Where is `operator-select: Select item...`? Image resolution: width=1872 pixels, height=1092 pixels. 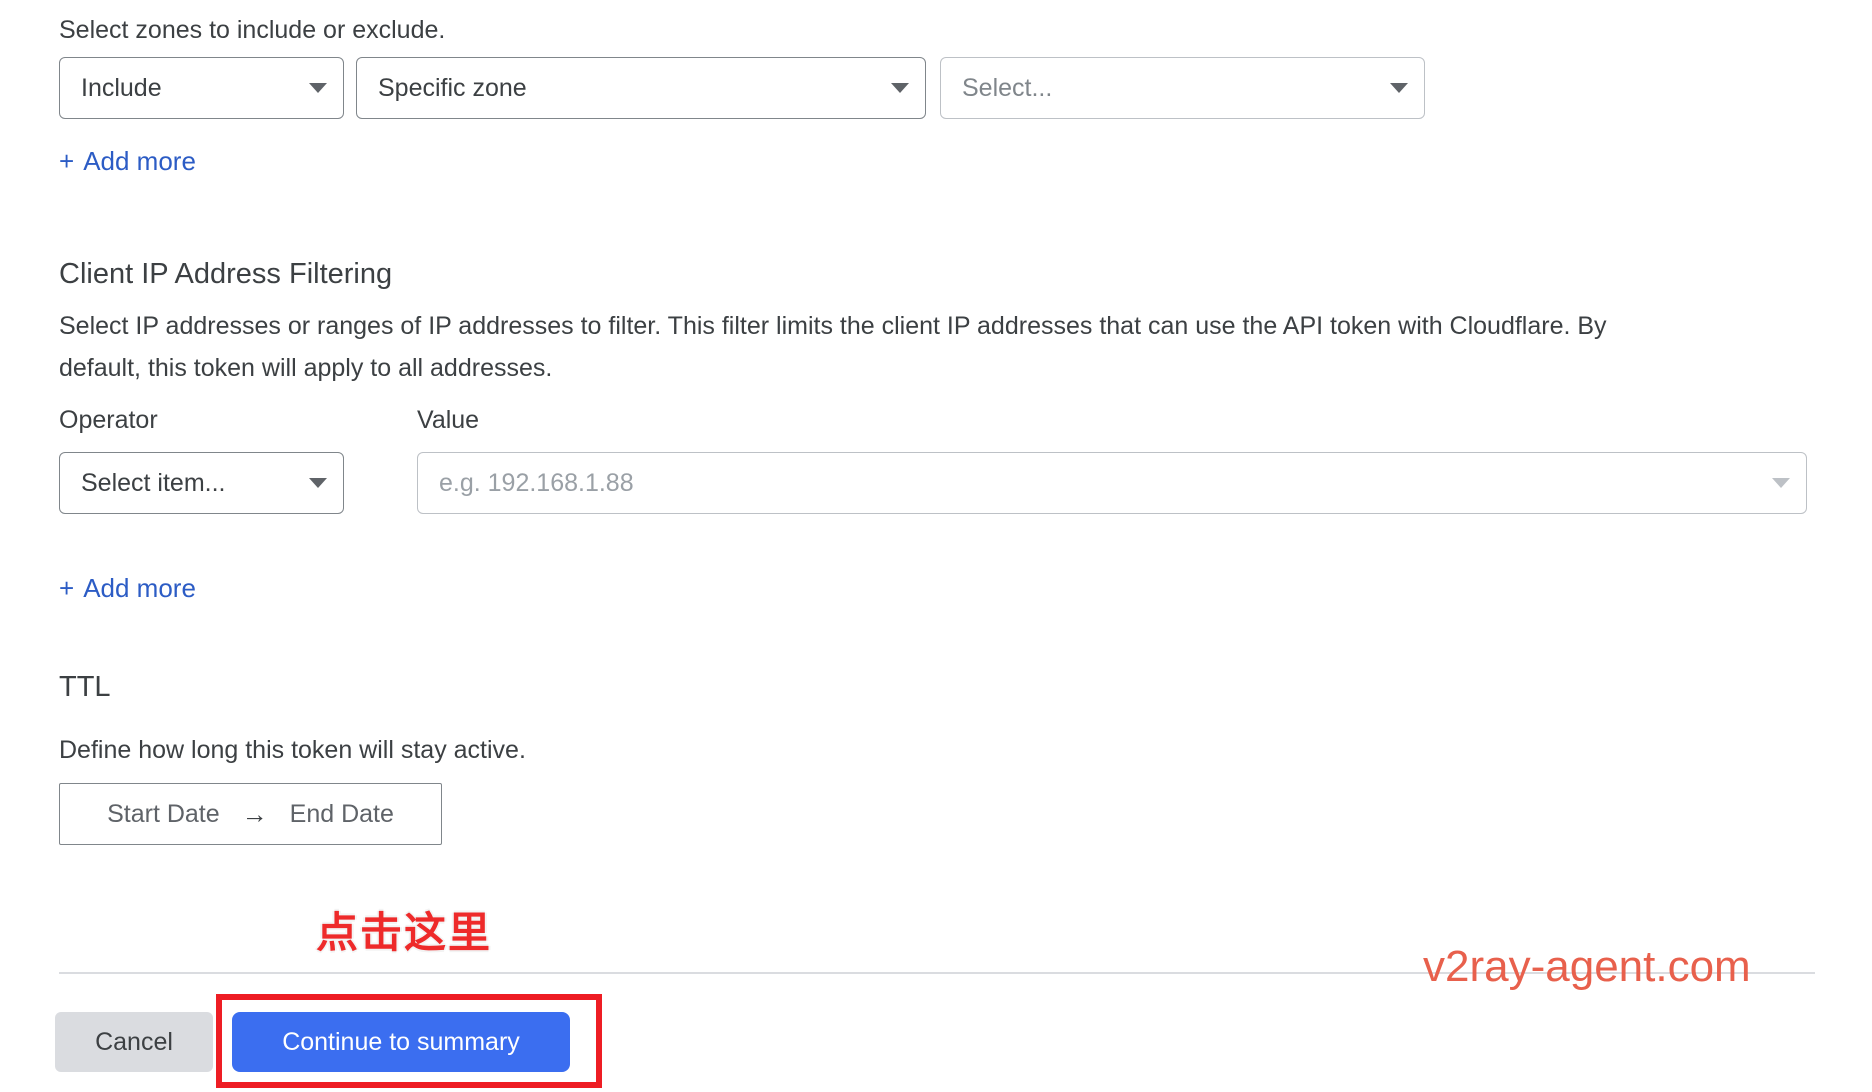
operator-select: Select item... is located at coordinates (201, 483).